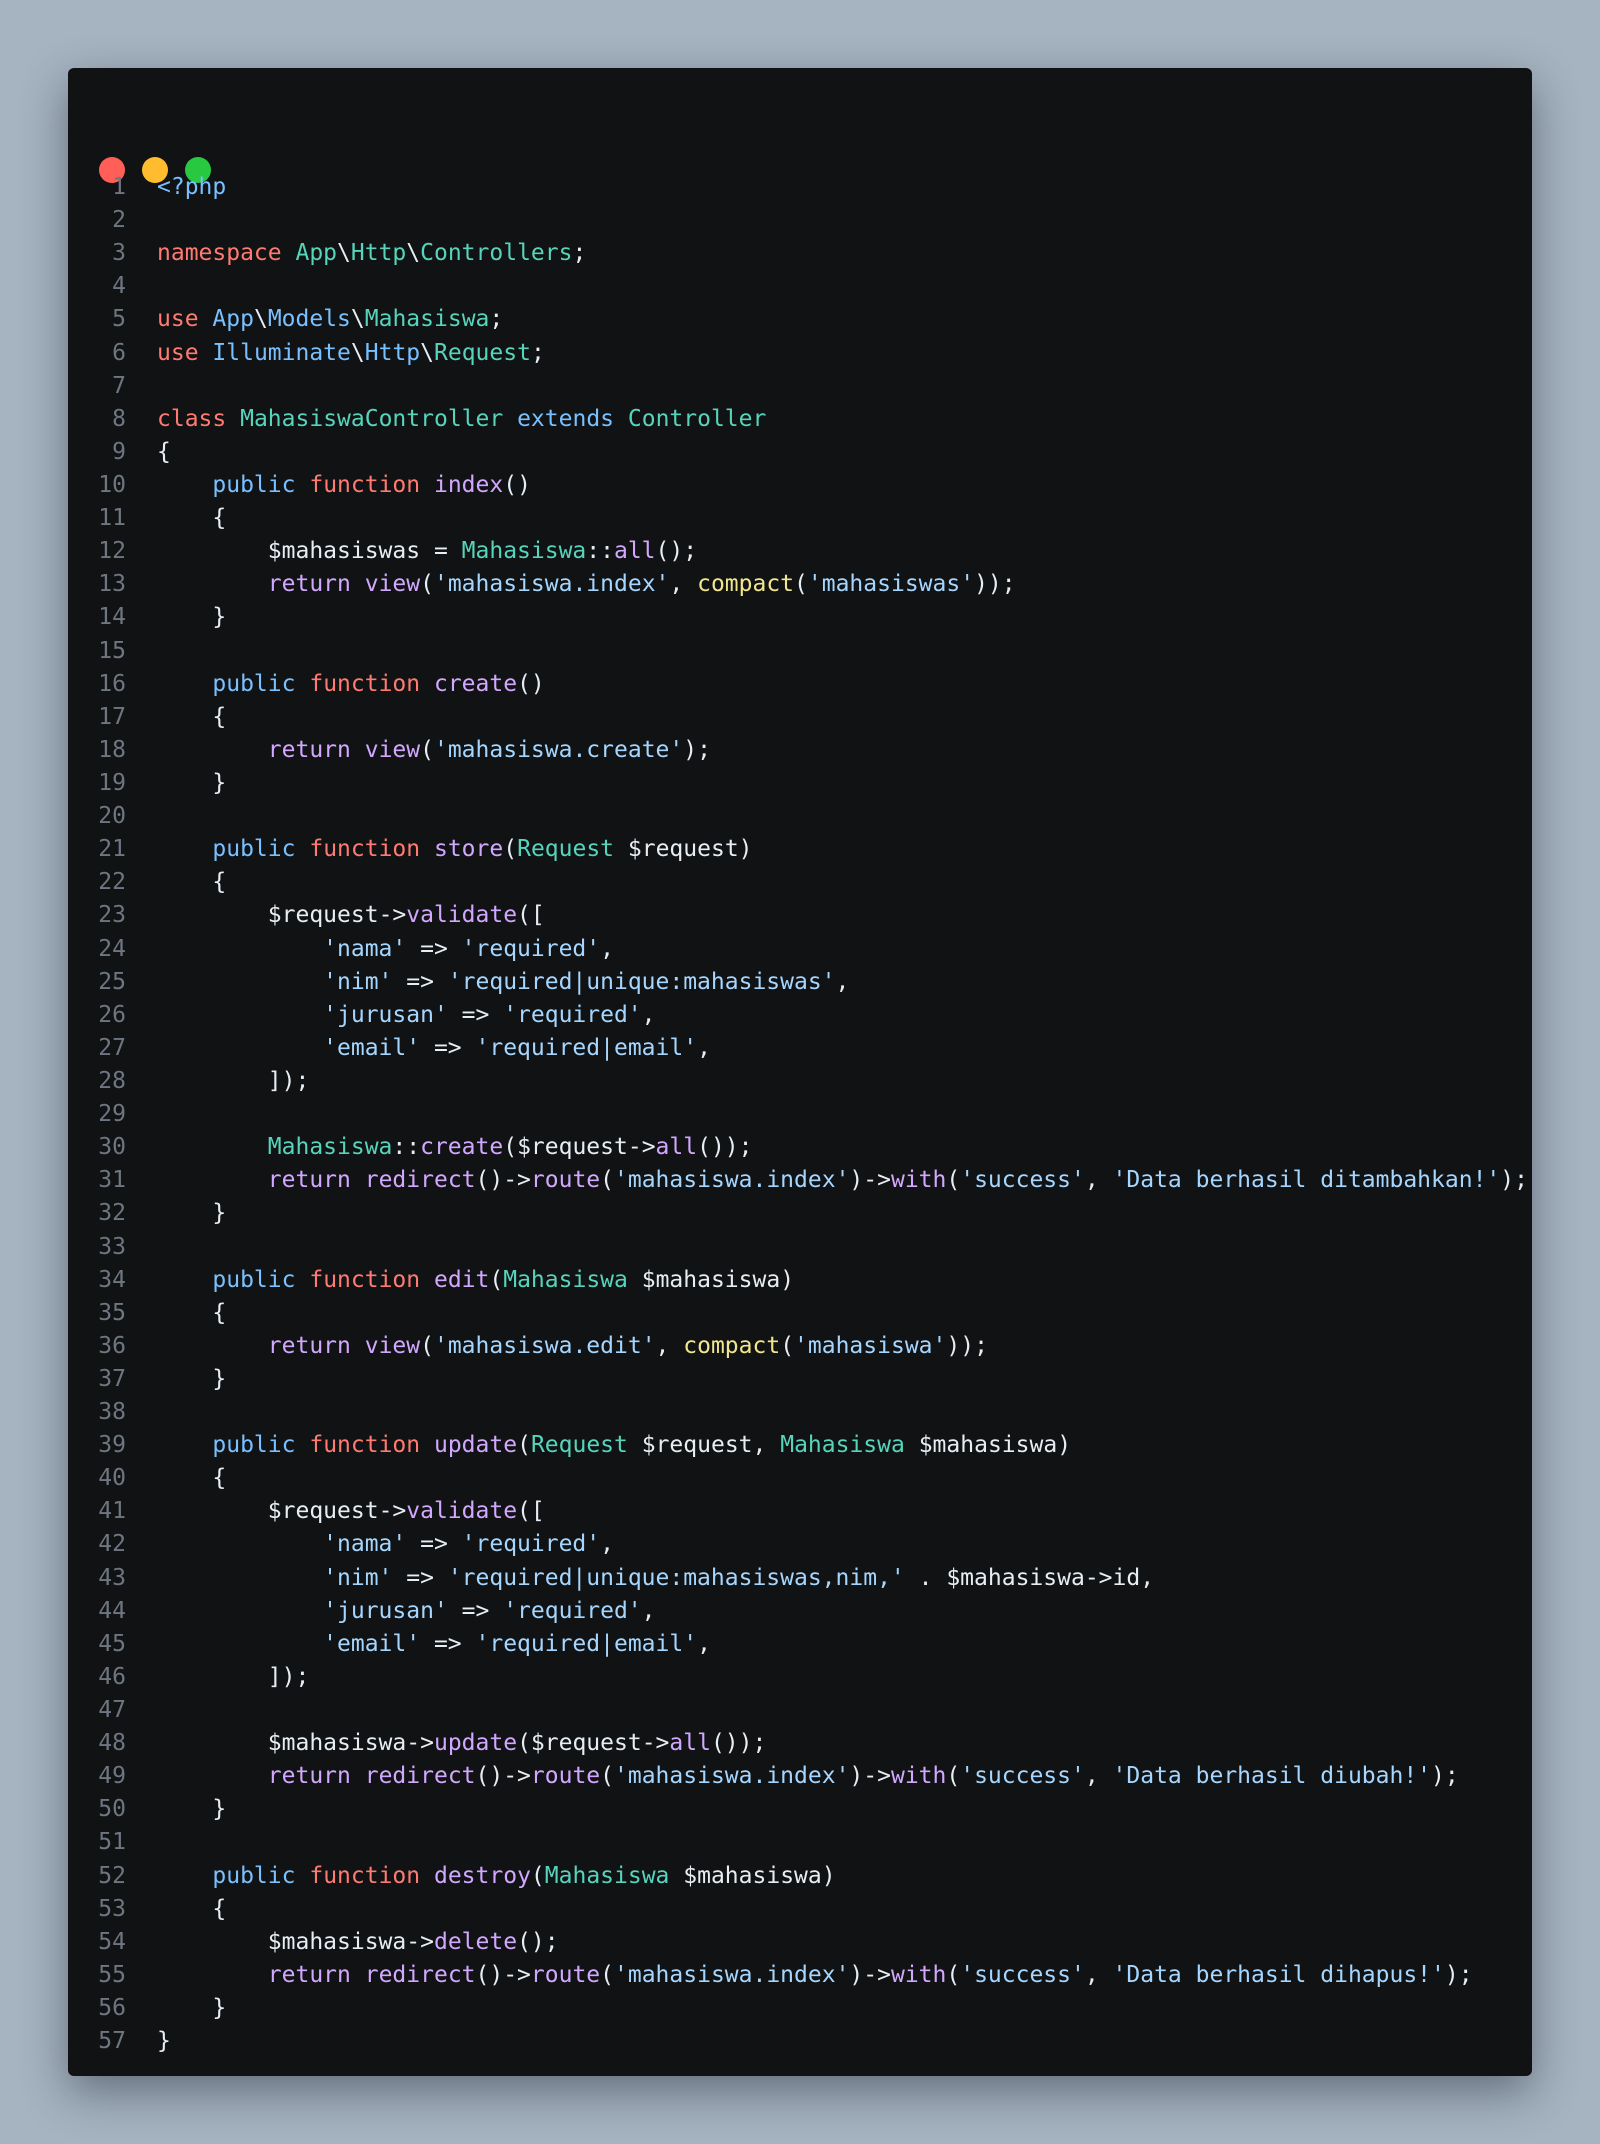 Image resolution: width=1600 pixels, height=2144 pixels. What do you see at coordinates (800, 1677) in the screenshot?
I see `code-line: 46 ]);` at bounding box center [800, 1677].